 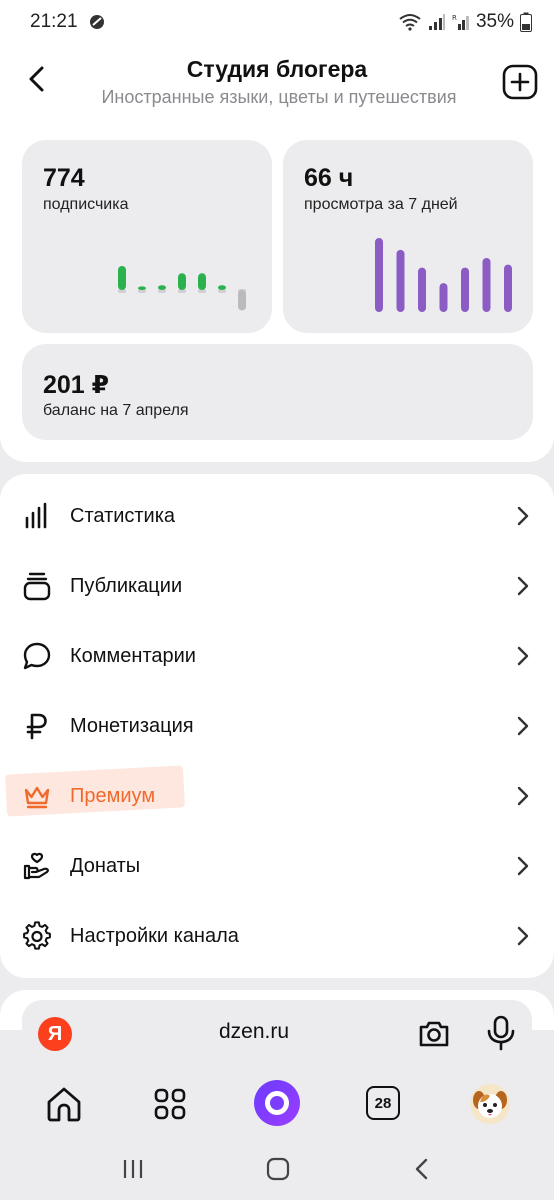 I want to click on menu-label-statistics: Статистика, so click(x=123, y=515).